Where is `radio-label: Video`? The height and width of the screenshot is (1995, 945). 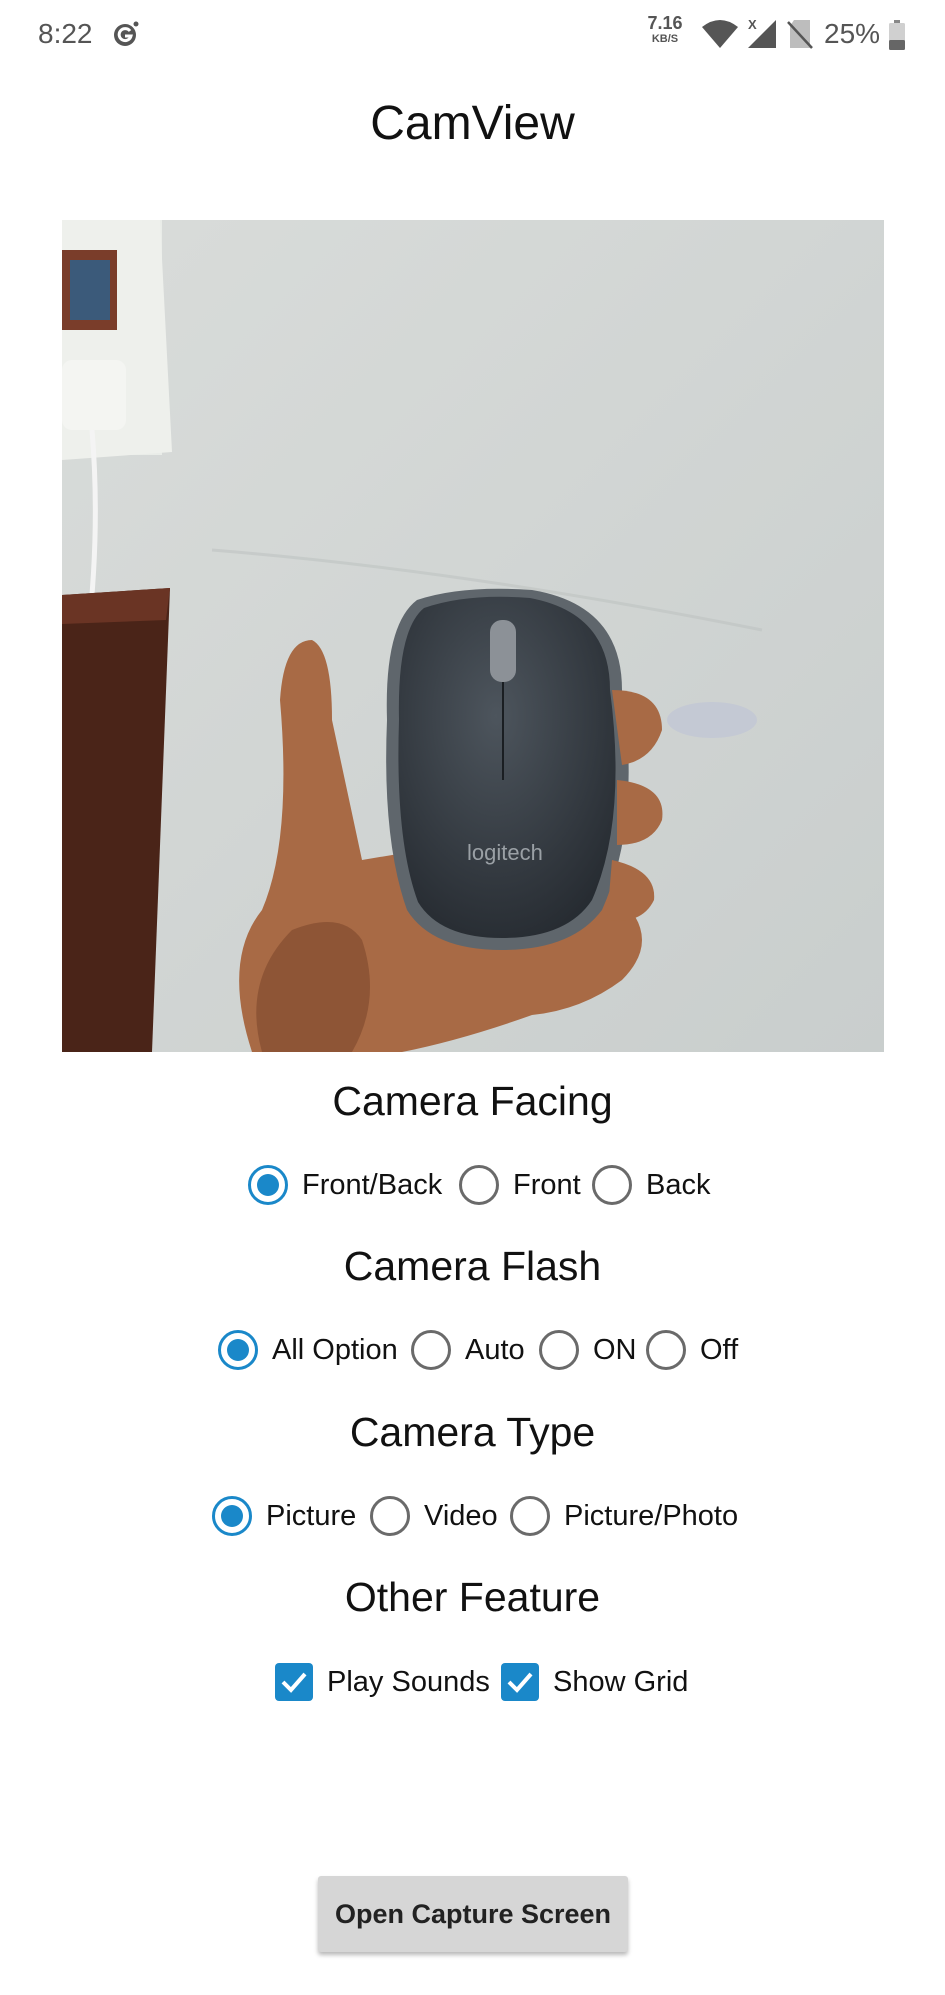
radio-label: Video is located at coordinates (461, 1515).